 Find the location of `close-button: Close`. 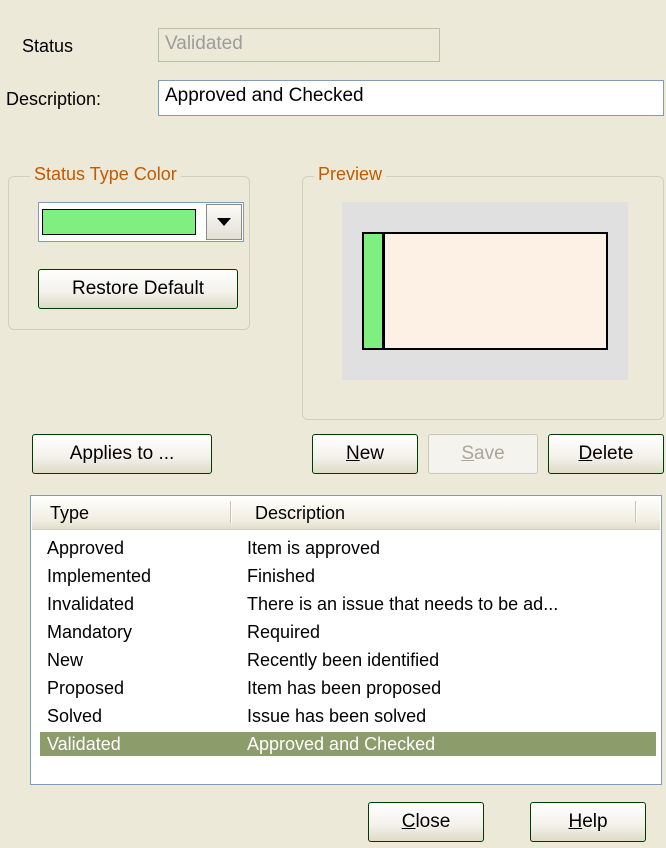

close-button: Close is located at coordinates (426, 822).